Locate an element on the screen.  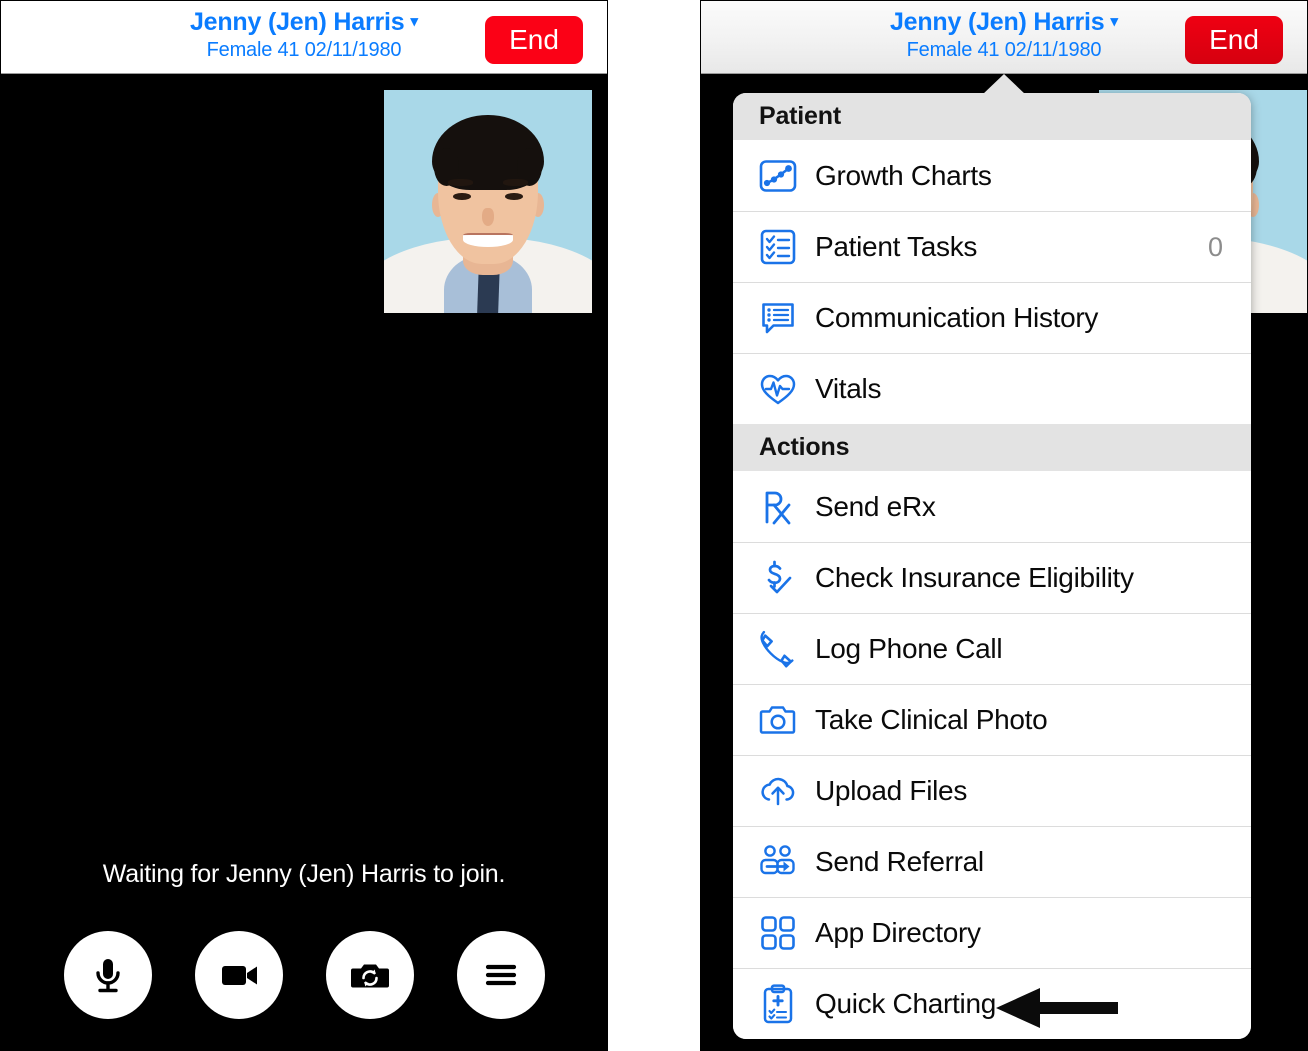
flip-camera-button is located at coordinates (369, 975).